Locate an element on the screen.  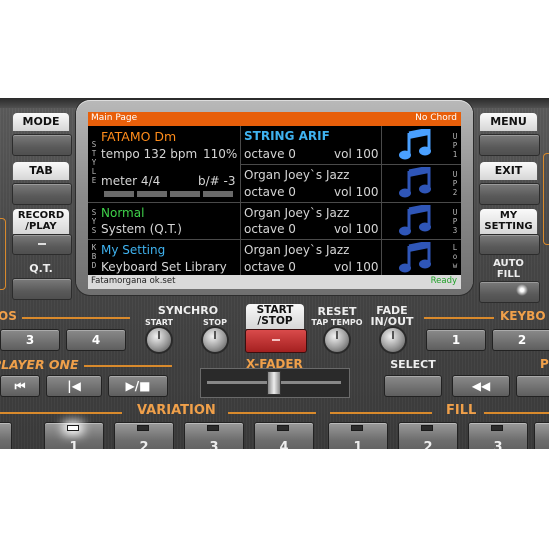
tempo-percent: 110% is located at coordinates (220, 154).